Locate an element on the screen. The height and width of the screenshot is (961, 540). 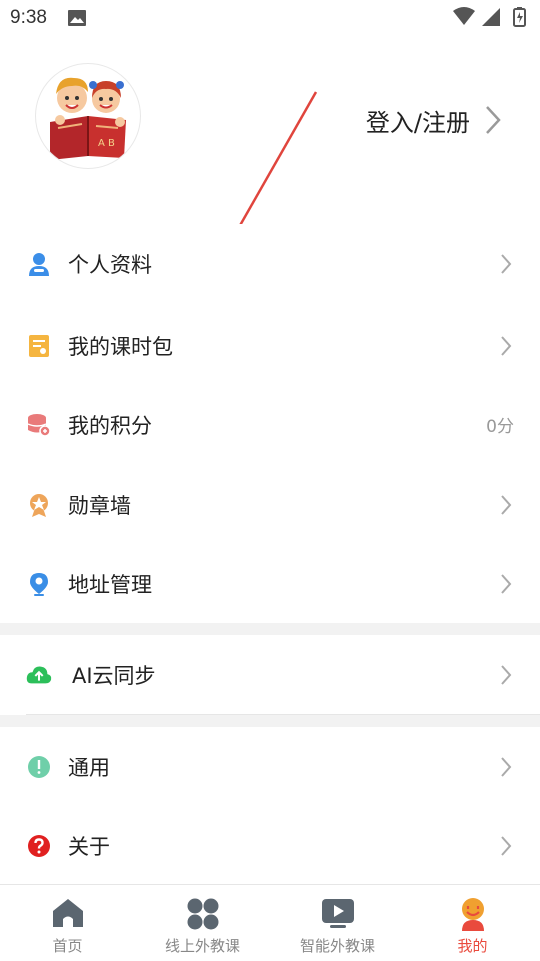
location-pin-icon is located at coordinates (39, 584).